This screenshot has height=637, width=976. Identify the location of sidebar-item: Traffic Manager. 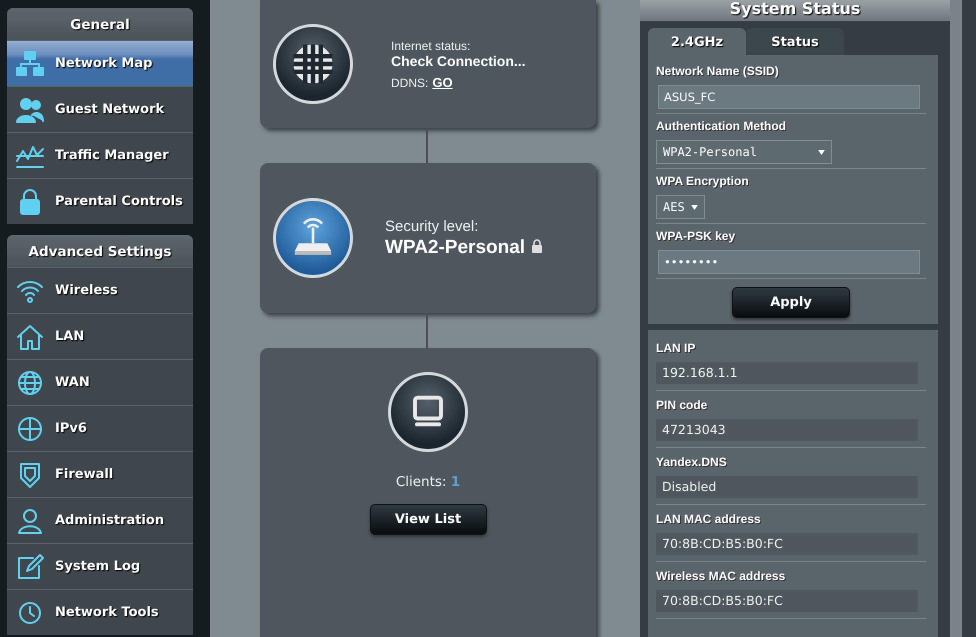
(100, 155).